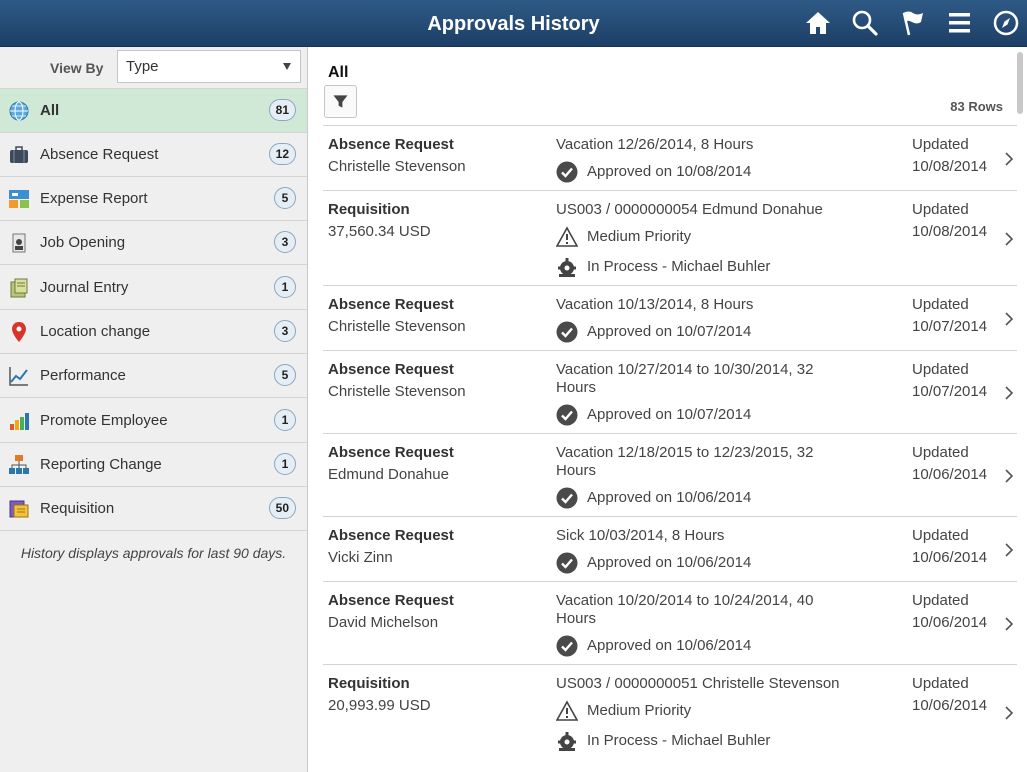 The width and height of the screenshot is (1027, 772). What do you see at coordinates (19, 288) in the screenshot?
I see `journal-entry-icon` at bounding box center [19, 288].